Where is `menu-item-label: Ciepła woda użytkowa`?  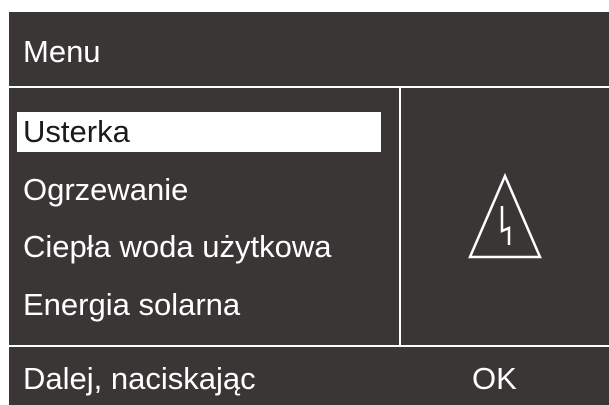 menu-item-label: Ciepła woda użytkowa is located at coordinates (177, 246).